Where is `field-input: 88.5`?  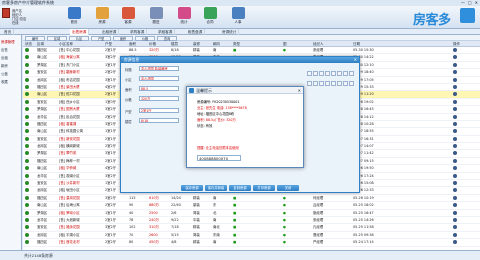
field-input: 88.5 is located at coordinates (159, 88).